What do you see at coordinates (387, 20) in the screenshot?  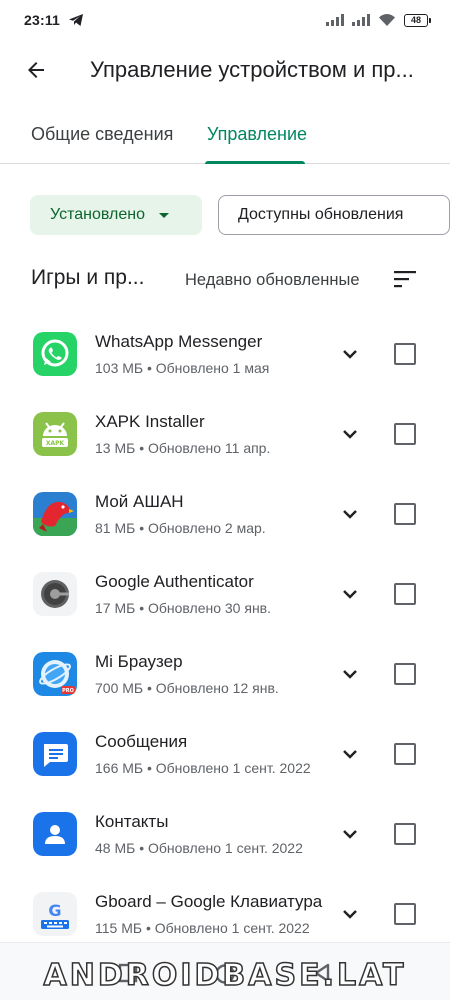 I see `wifi-icon` at bounding box center [387, 20].